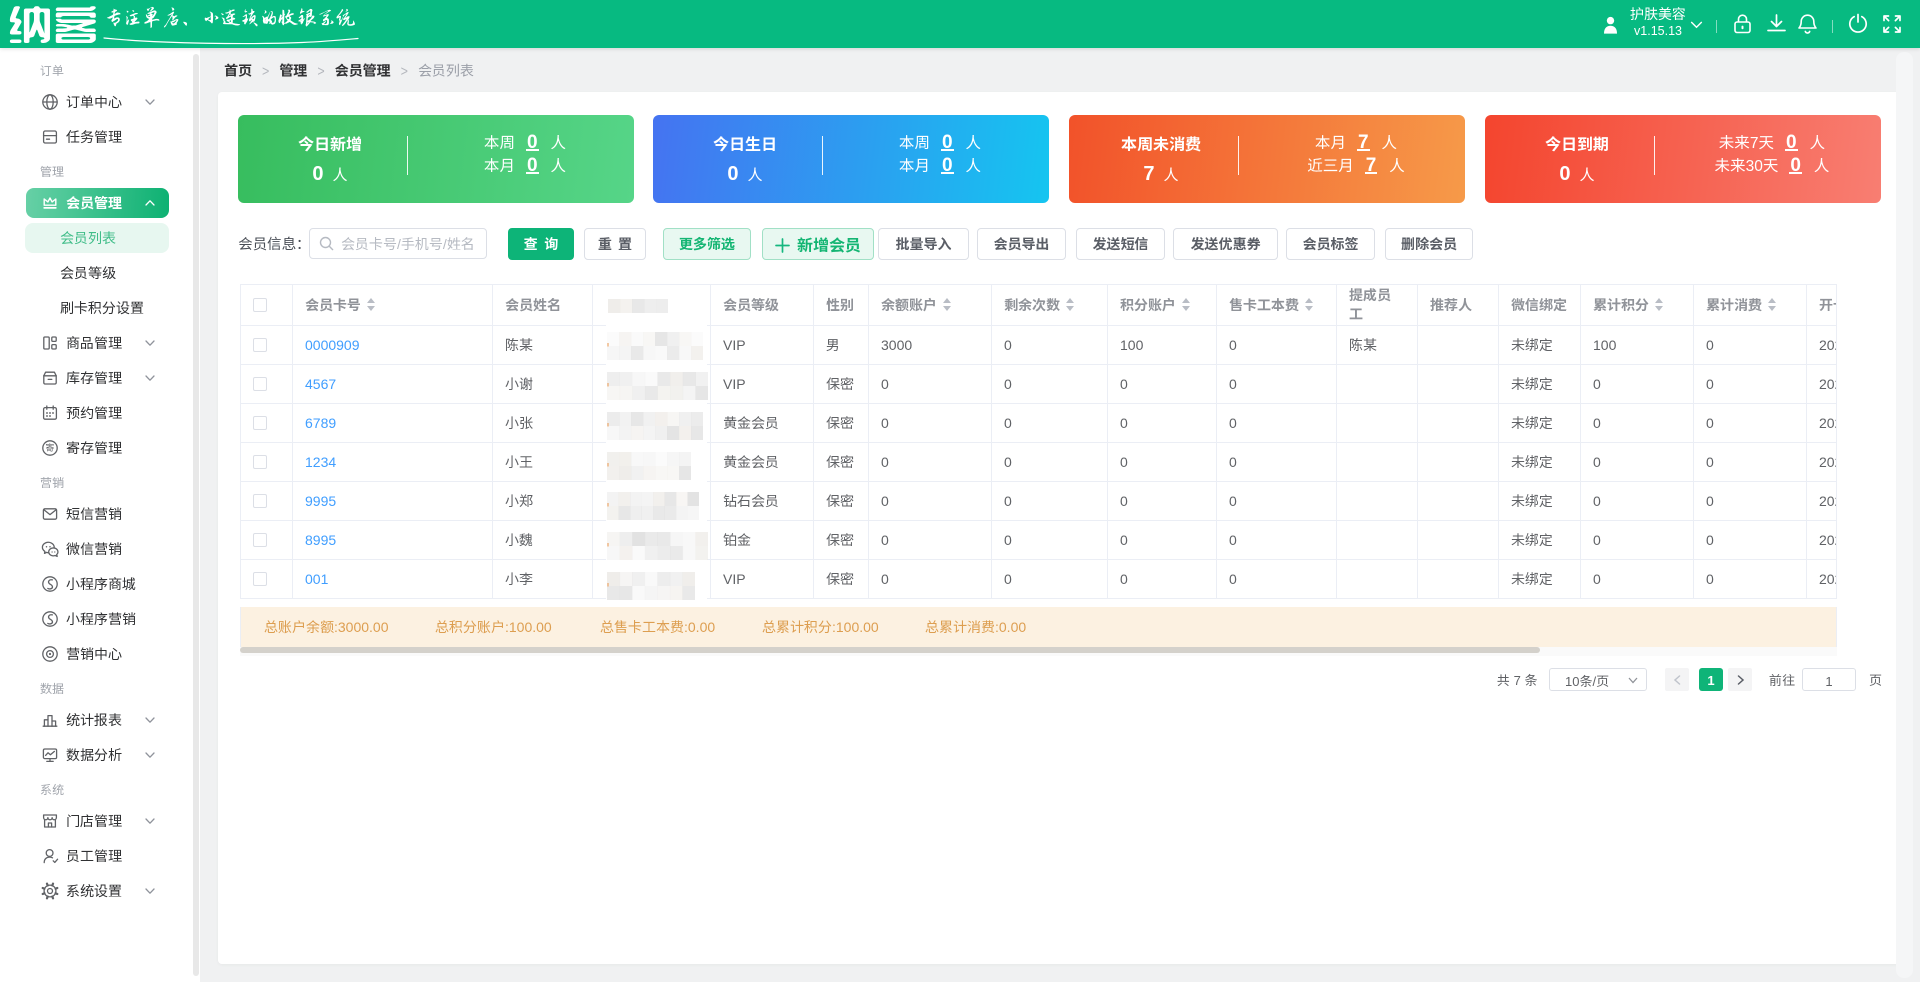  I want to click on svg-text: 寄, so click(49, 447).